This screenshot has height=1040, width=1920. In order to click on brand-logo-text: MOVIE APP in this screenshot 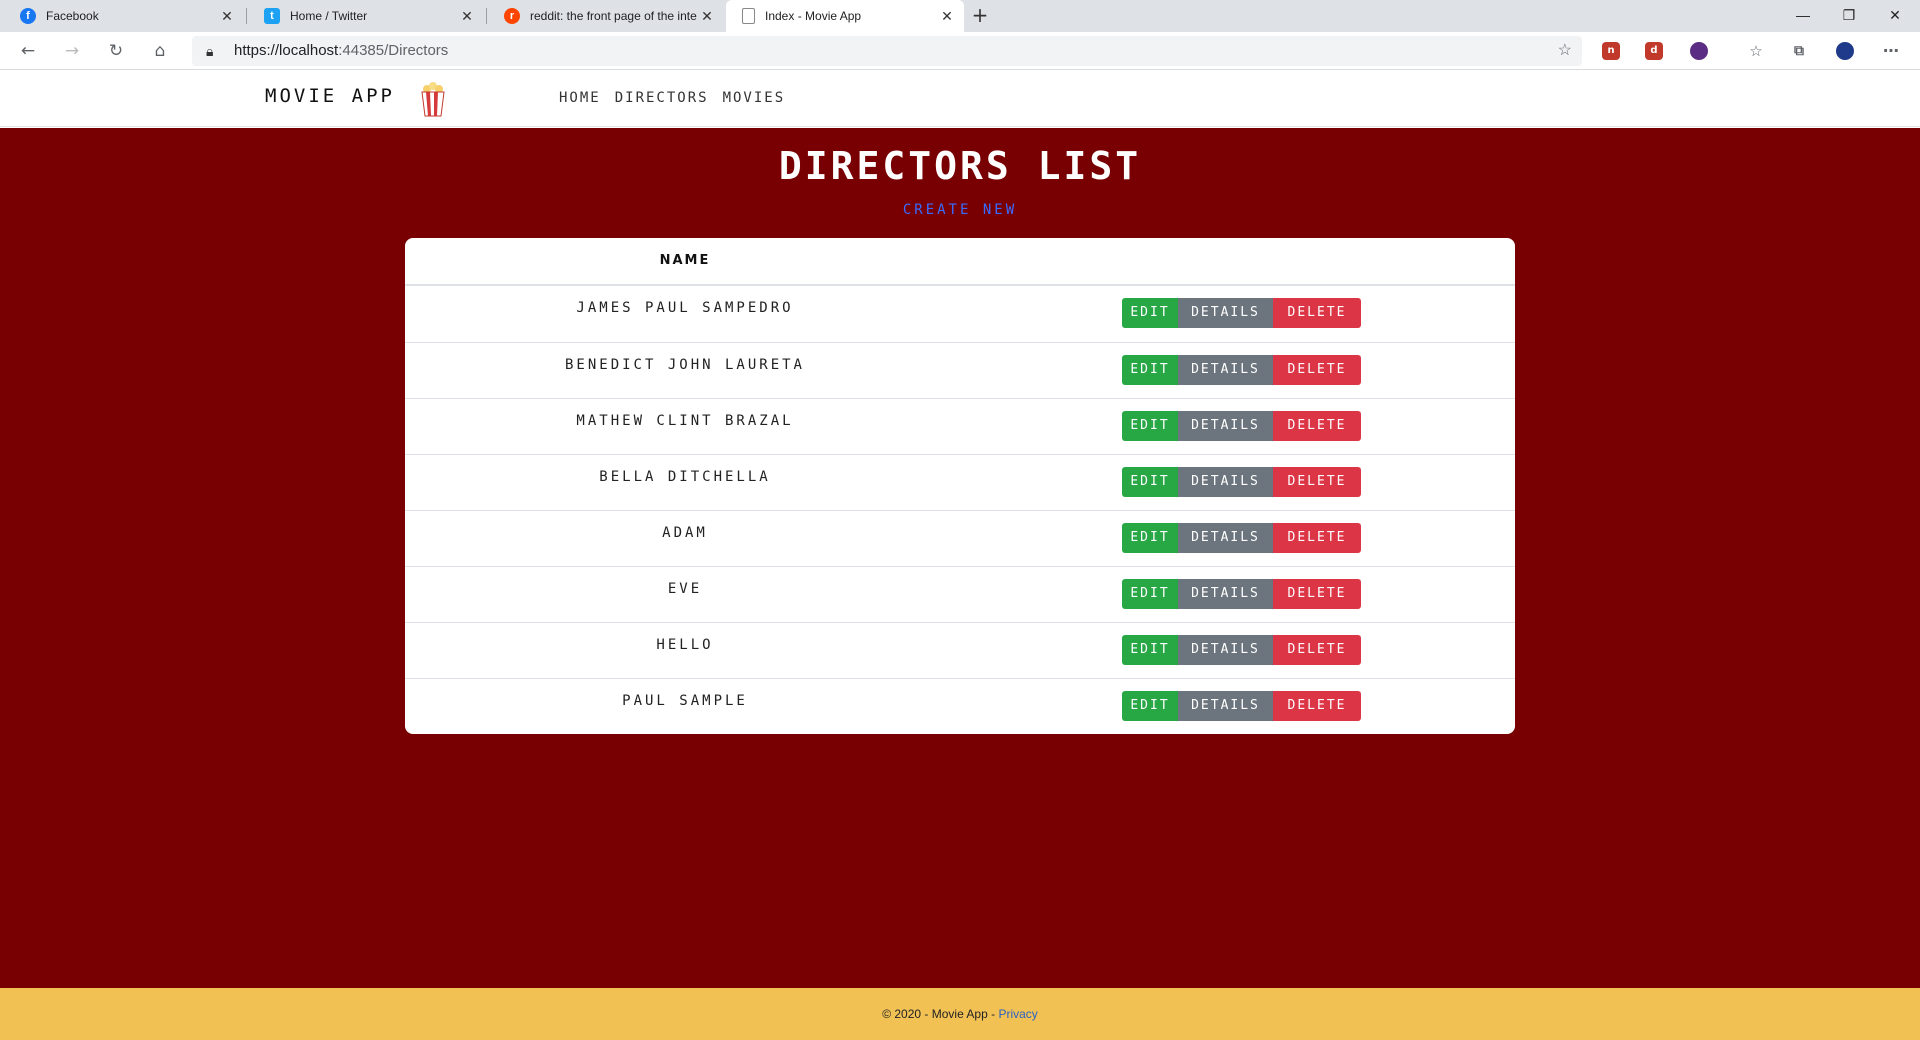, I will do `click(330, 96)`.